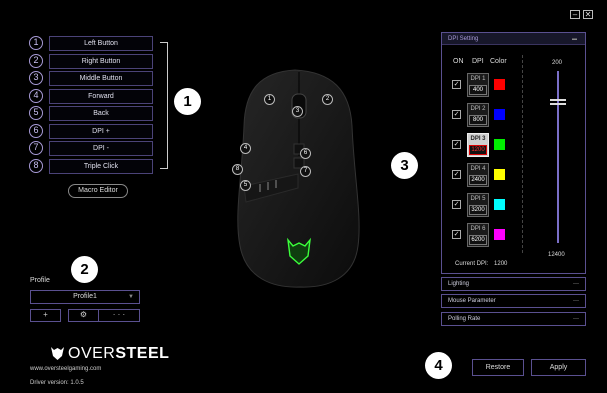  I want to click on mouse-marker-3: 3, so click(297, 111).